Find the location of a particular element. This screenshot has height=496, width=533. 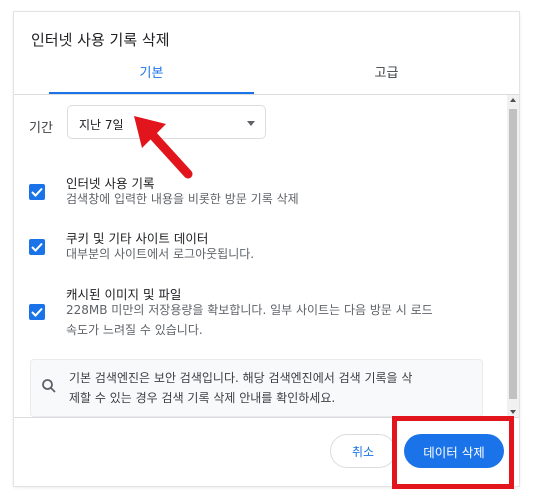

scroll-up-icon is located at coordinates (513, 100).